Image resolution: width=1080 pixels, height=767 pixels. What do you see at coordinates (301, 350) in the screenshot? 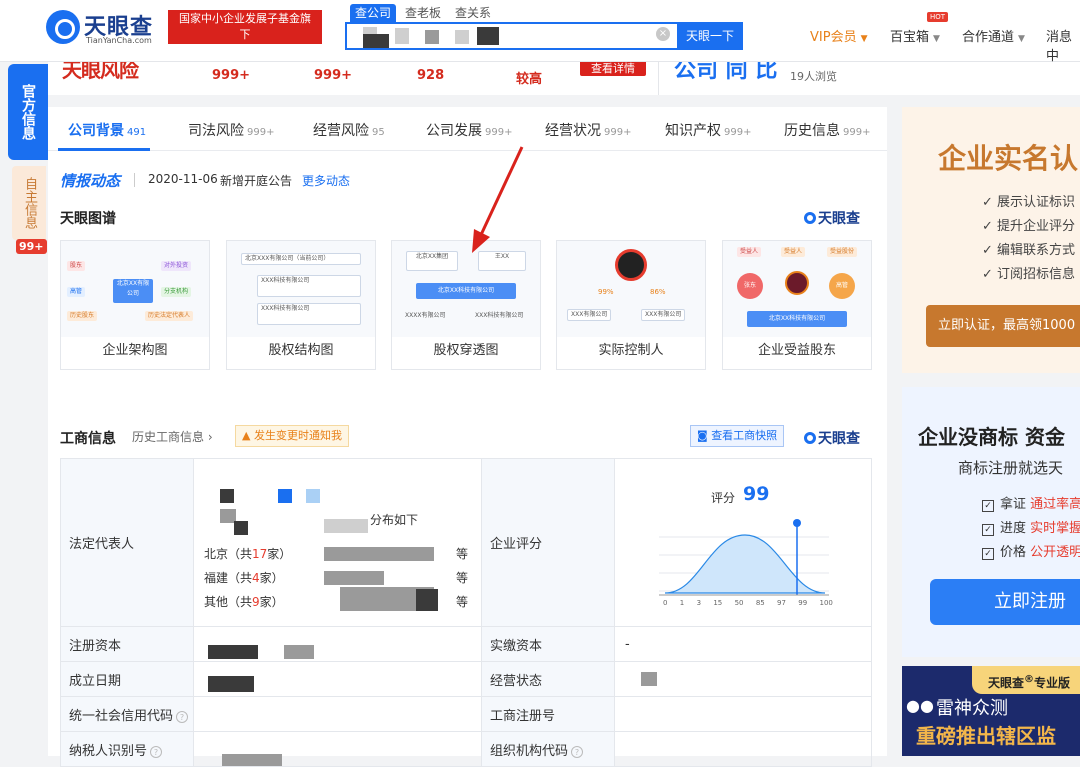
I see `card-label: 股权结构图` at bounding box center [301, 350].